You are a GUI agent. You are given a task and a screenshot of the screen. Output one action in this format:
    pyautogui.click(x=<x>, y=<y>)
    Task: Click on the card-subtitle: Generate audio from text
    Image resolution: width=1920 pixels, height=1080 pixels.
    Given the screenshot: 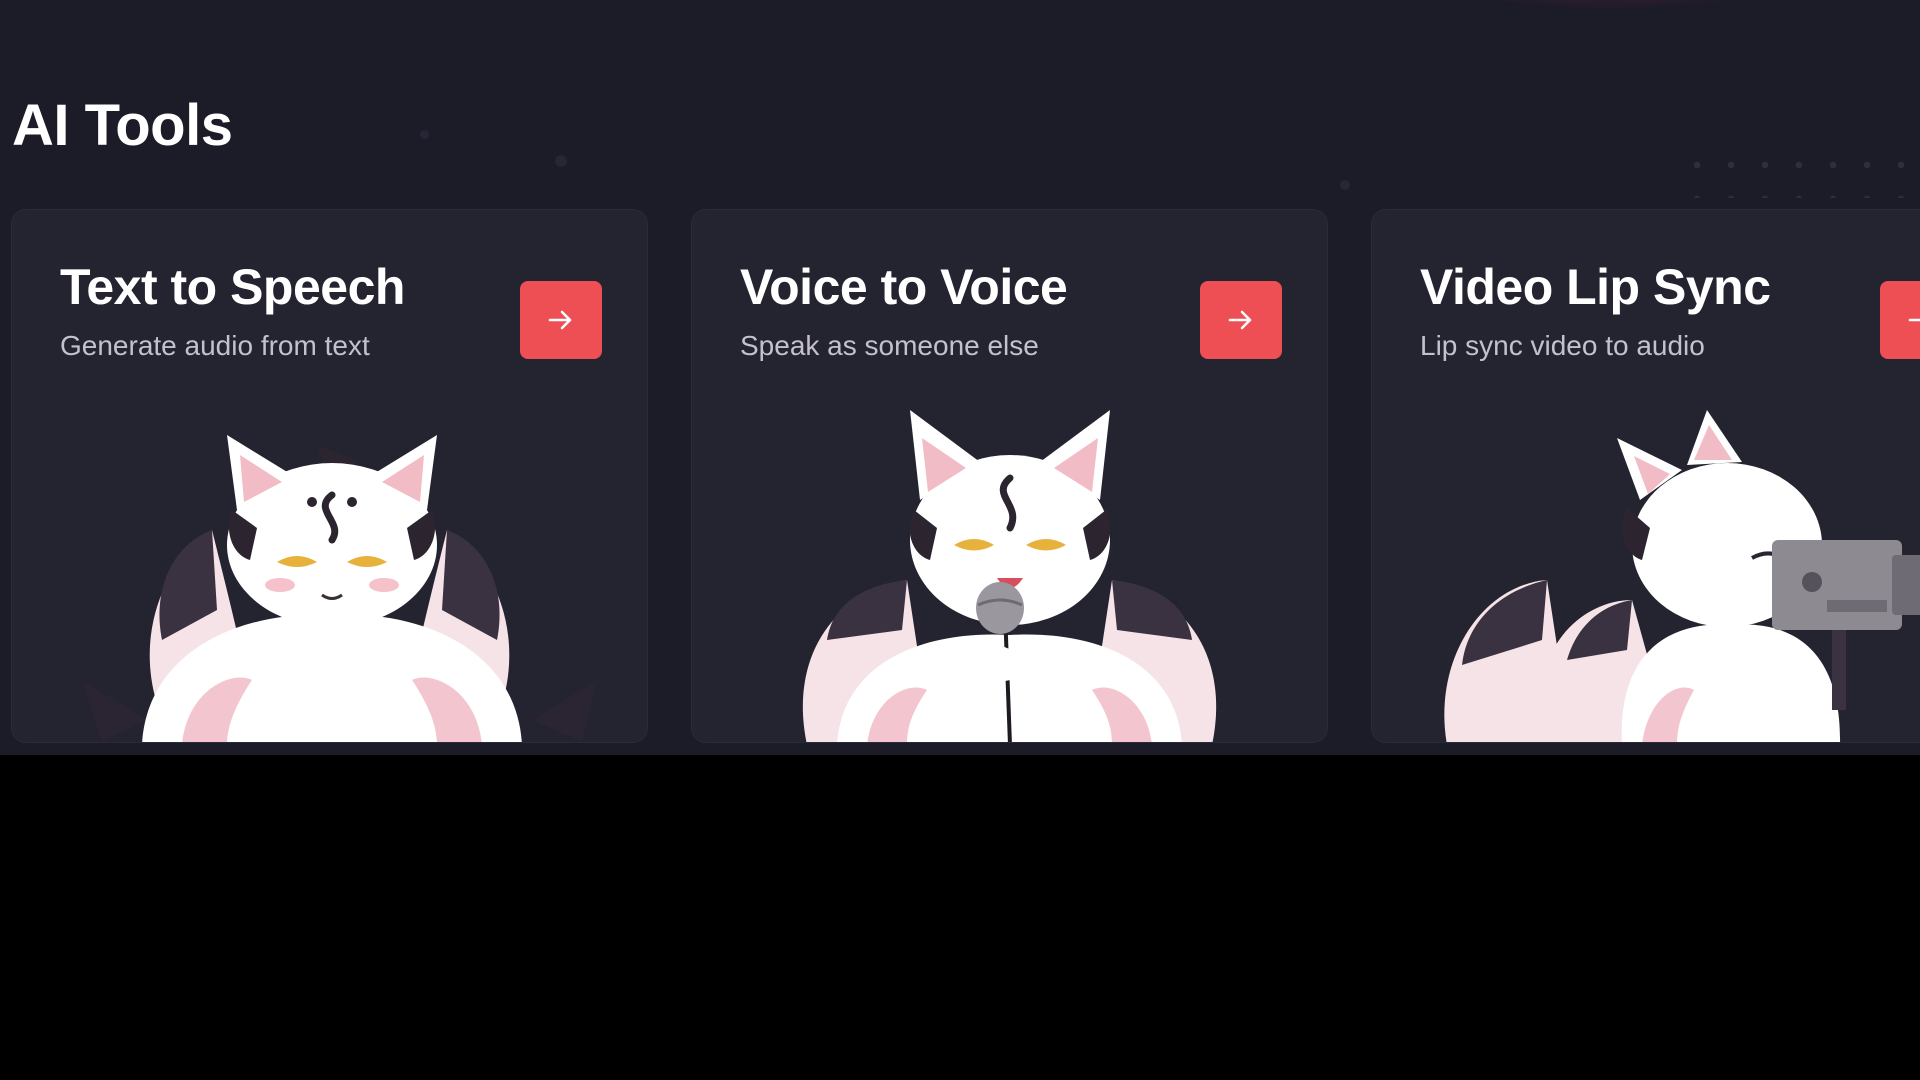 What is the action you would take?
    pyautogui.click(x=215, y=345)
    